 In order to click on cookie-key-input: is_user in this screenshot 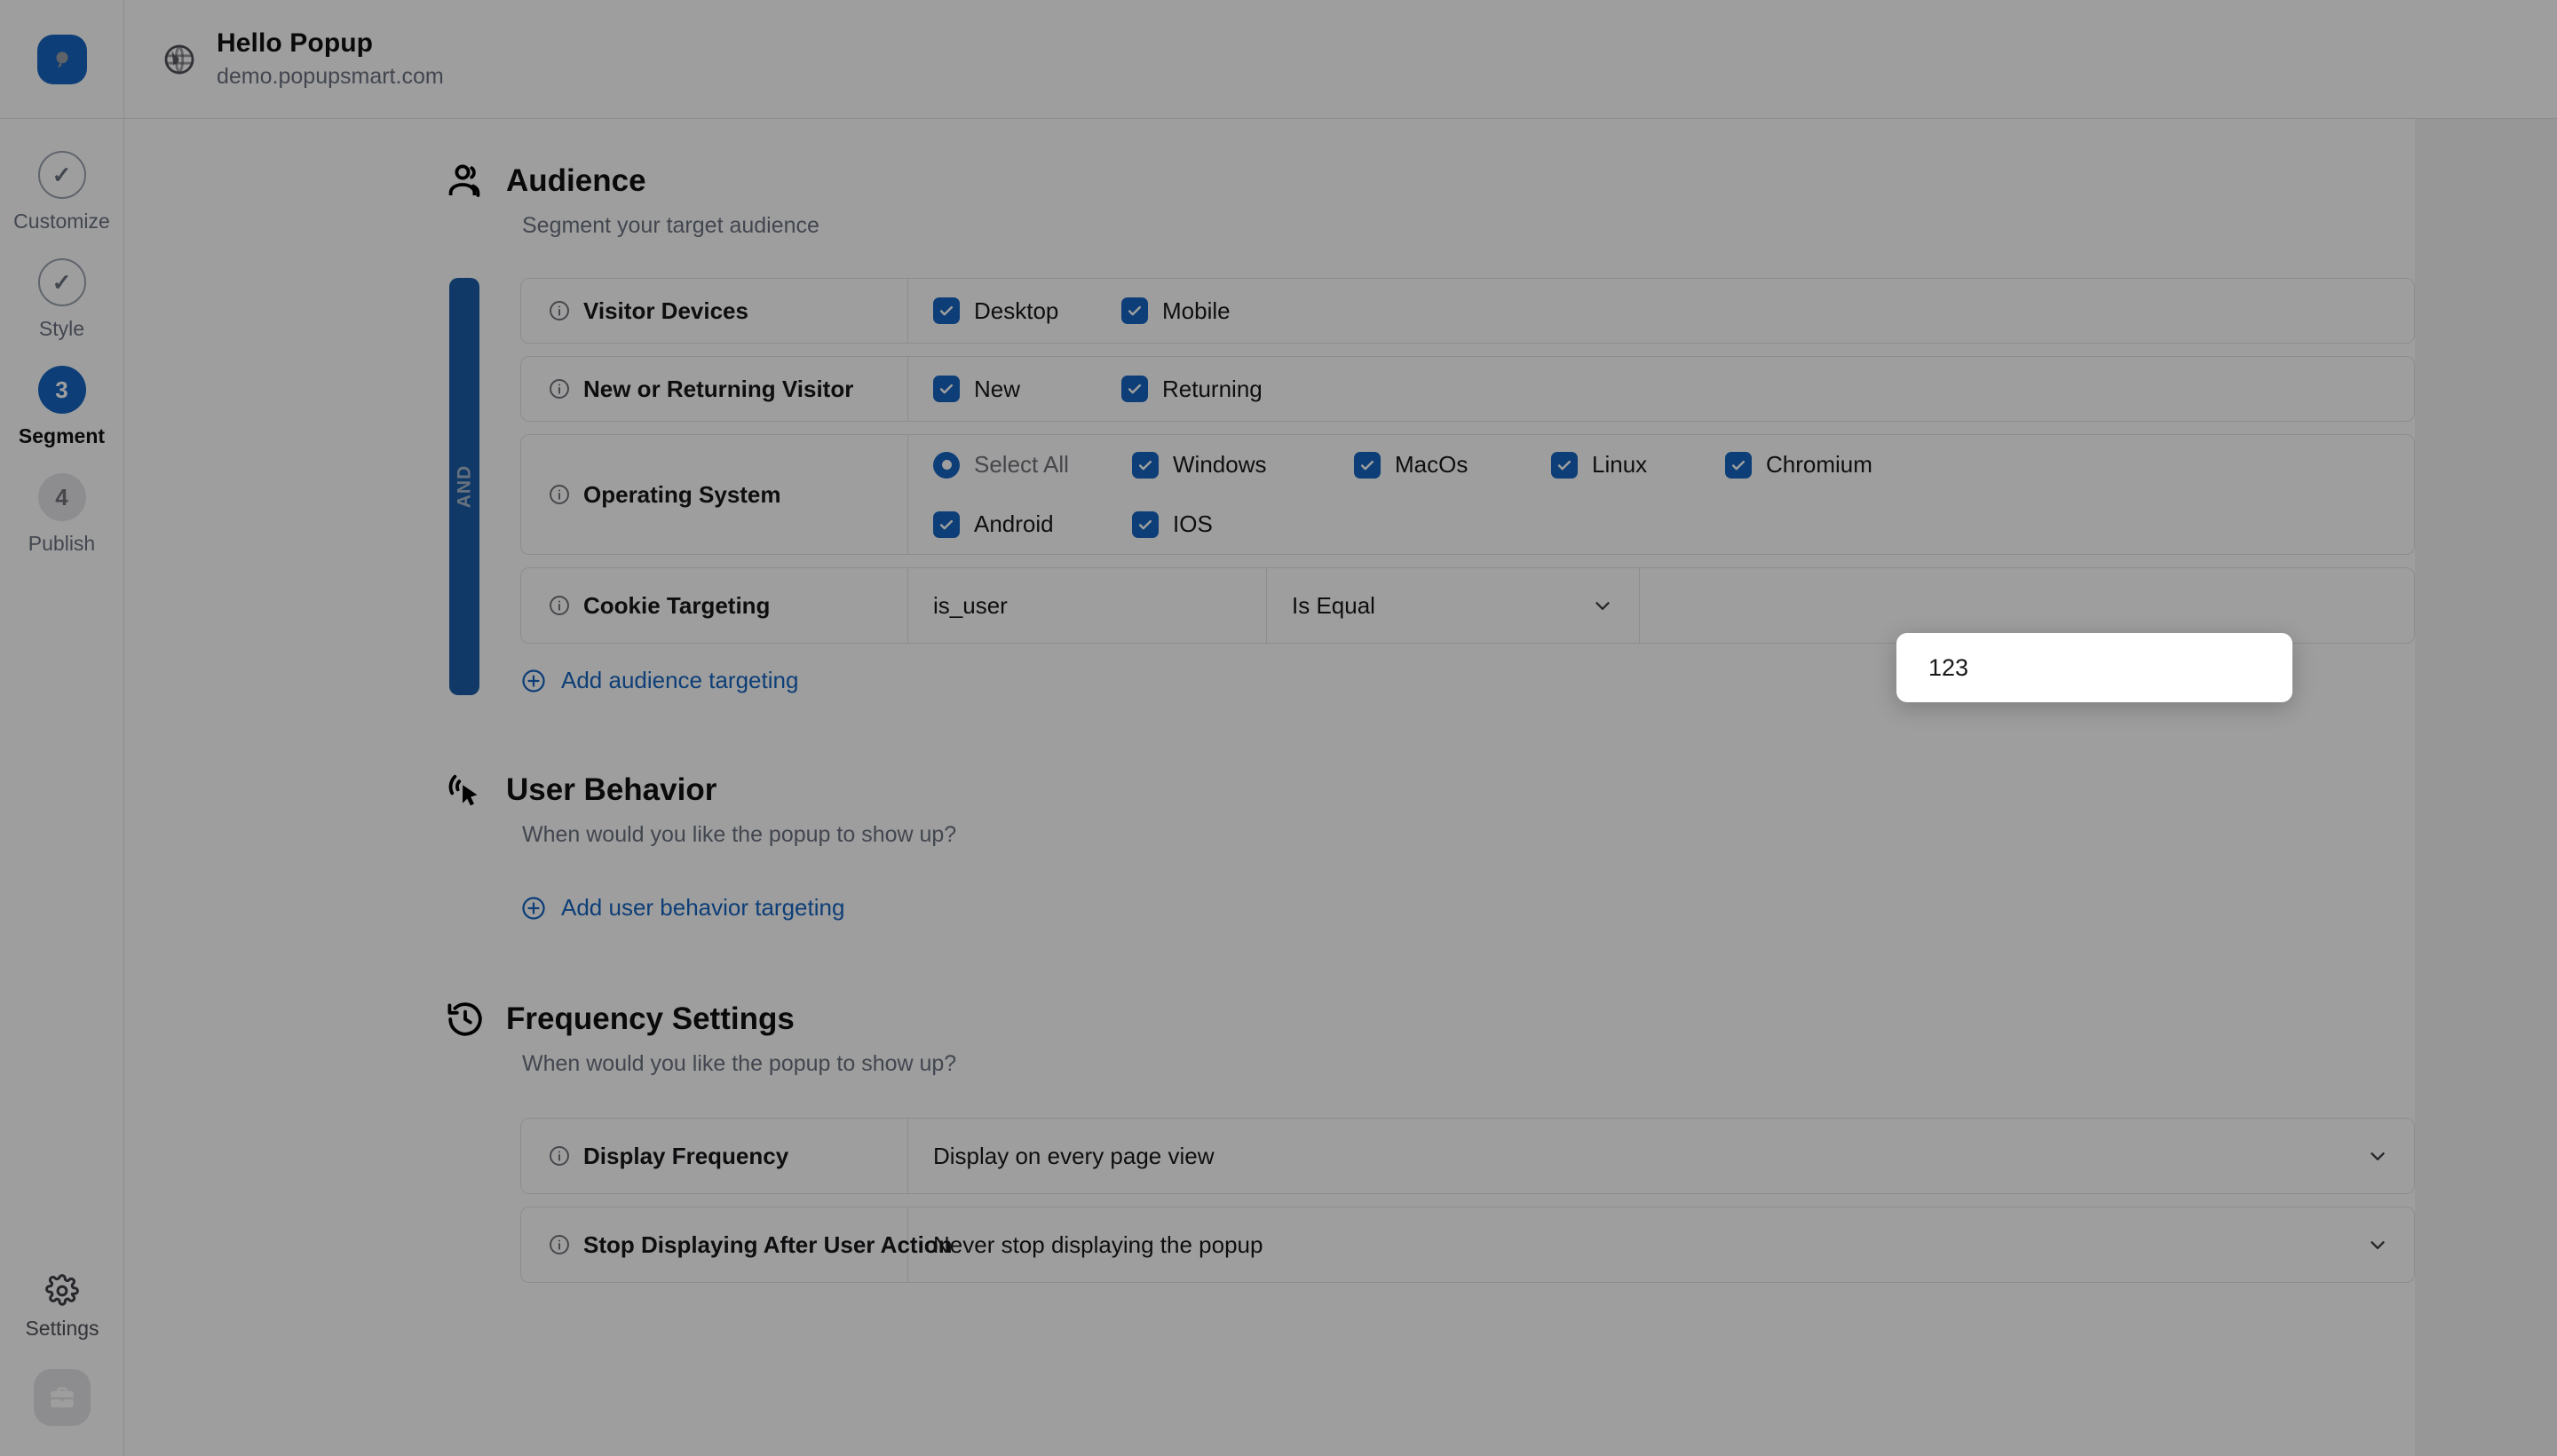, I will do `click(1087, 605)`.